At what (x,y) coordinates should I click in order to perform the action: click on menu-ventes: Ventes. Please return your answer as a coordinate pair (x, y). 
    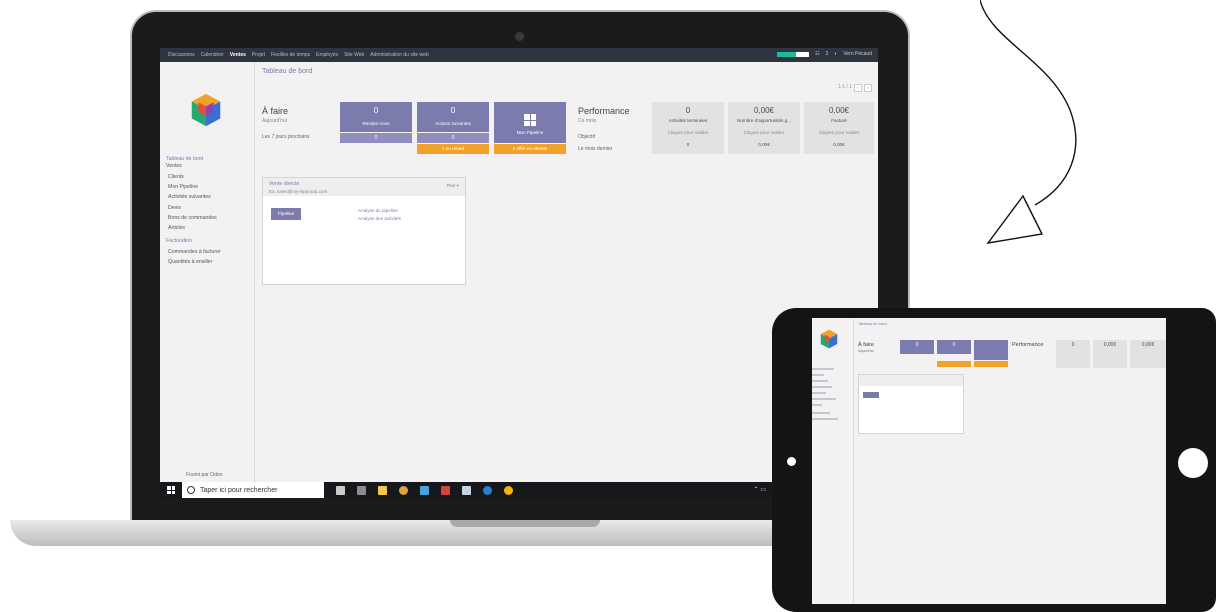
    Looking at the image, I should click on (238, 55).